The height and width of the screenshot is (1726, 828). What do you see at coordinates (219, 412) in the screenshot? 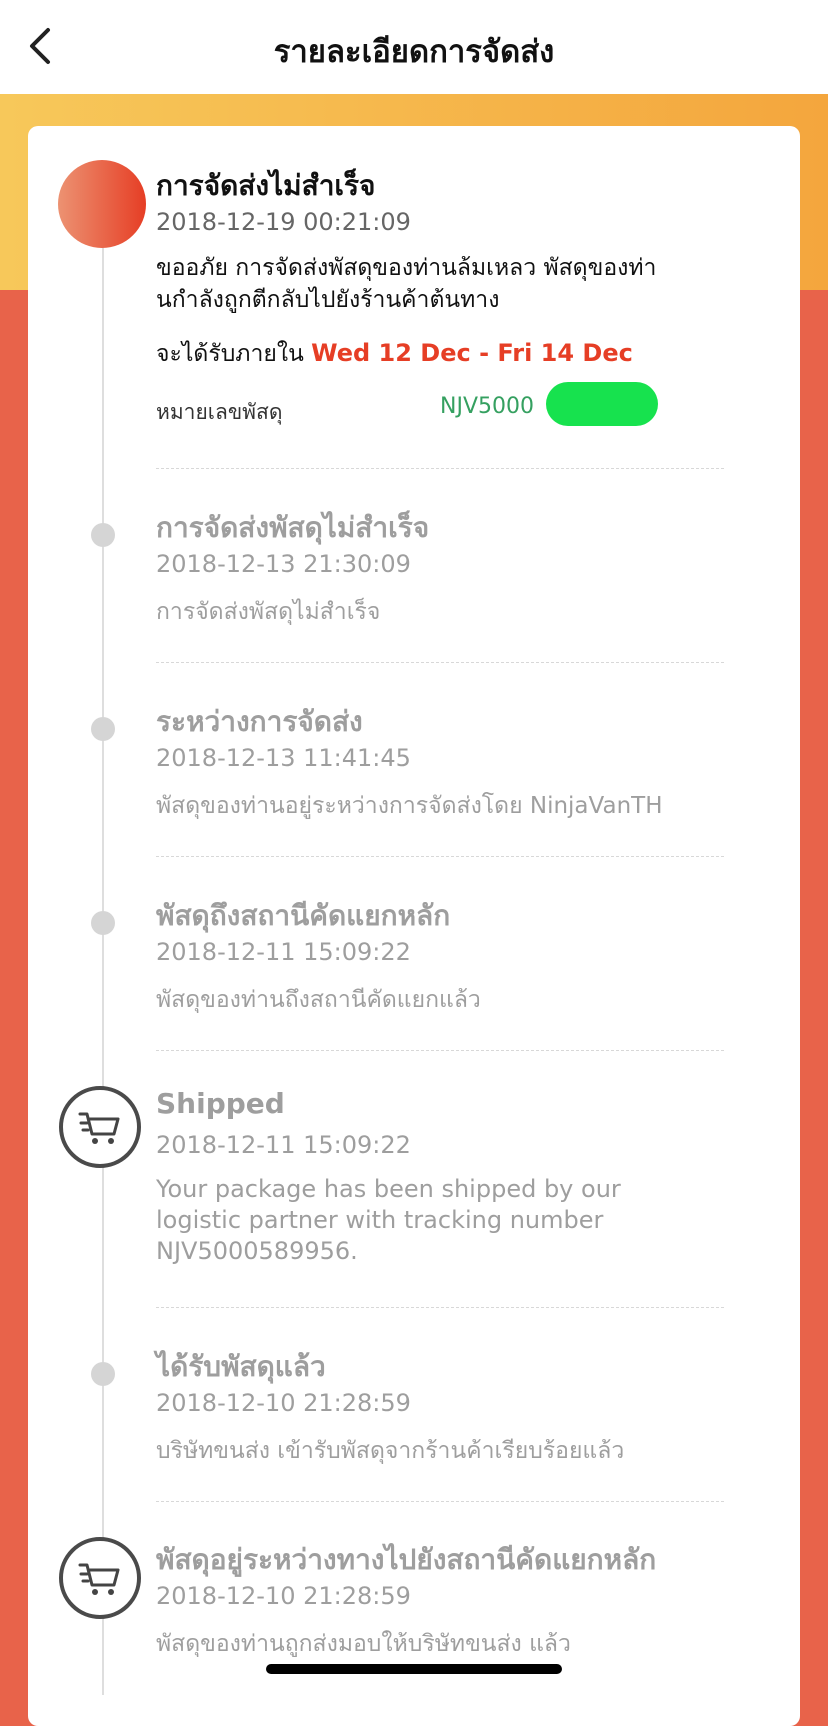
I see `parcel-number-label: หมายเลขพัสดุ` at bounding box center [219, 412].